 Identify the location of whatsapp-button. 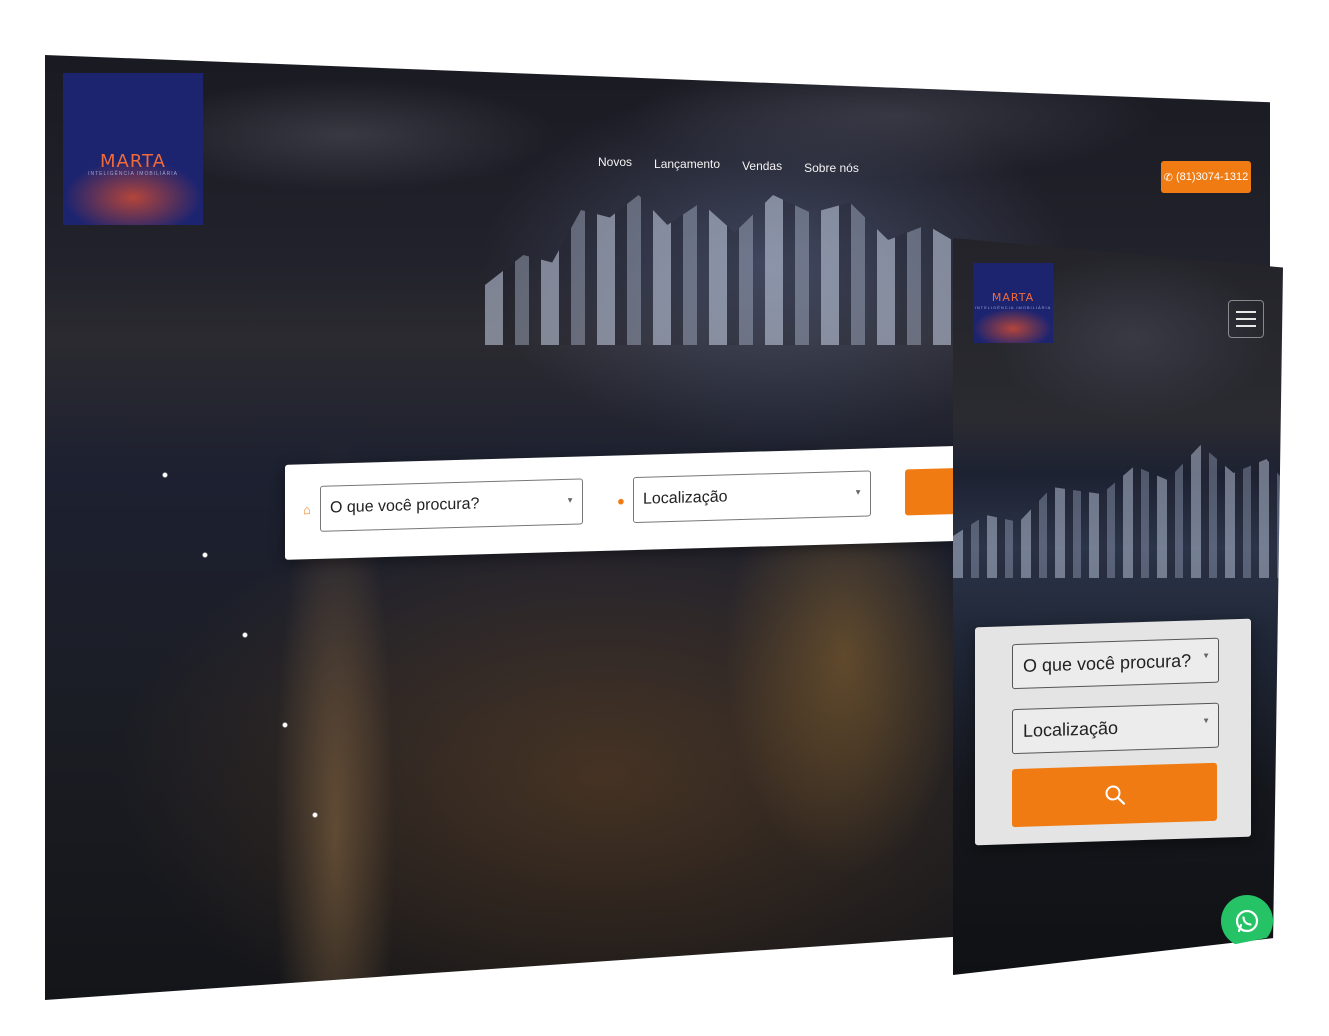
(1247, 921).